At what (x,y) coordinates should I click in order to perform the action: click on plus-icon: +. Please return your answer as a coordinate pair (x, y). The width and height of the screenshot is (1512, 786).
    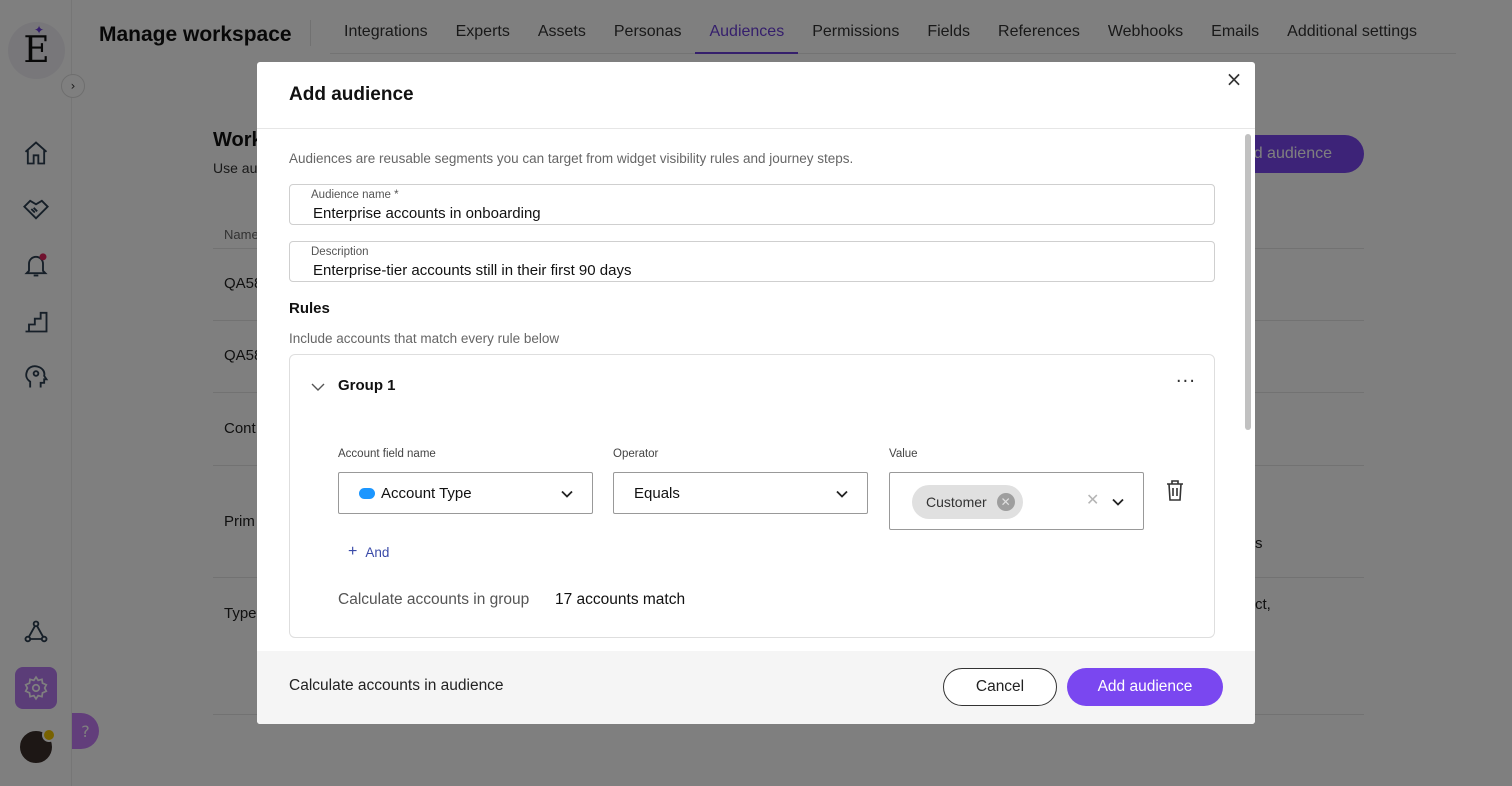
    Looking at the image, I should click on (353, 551).